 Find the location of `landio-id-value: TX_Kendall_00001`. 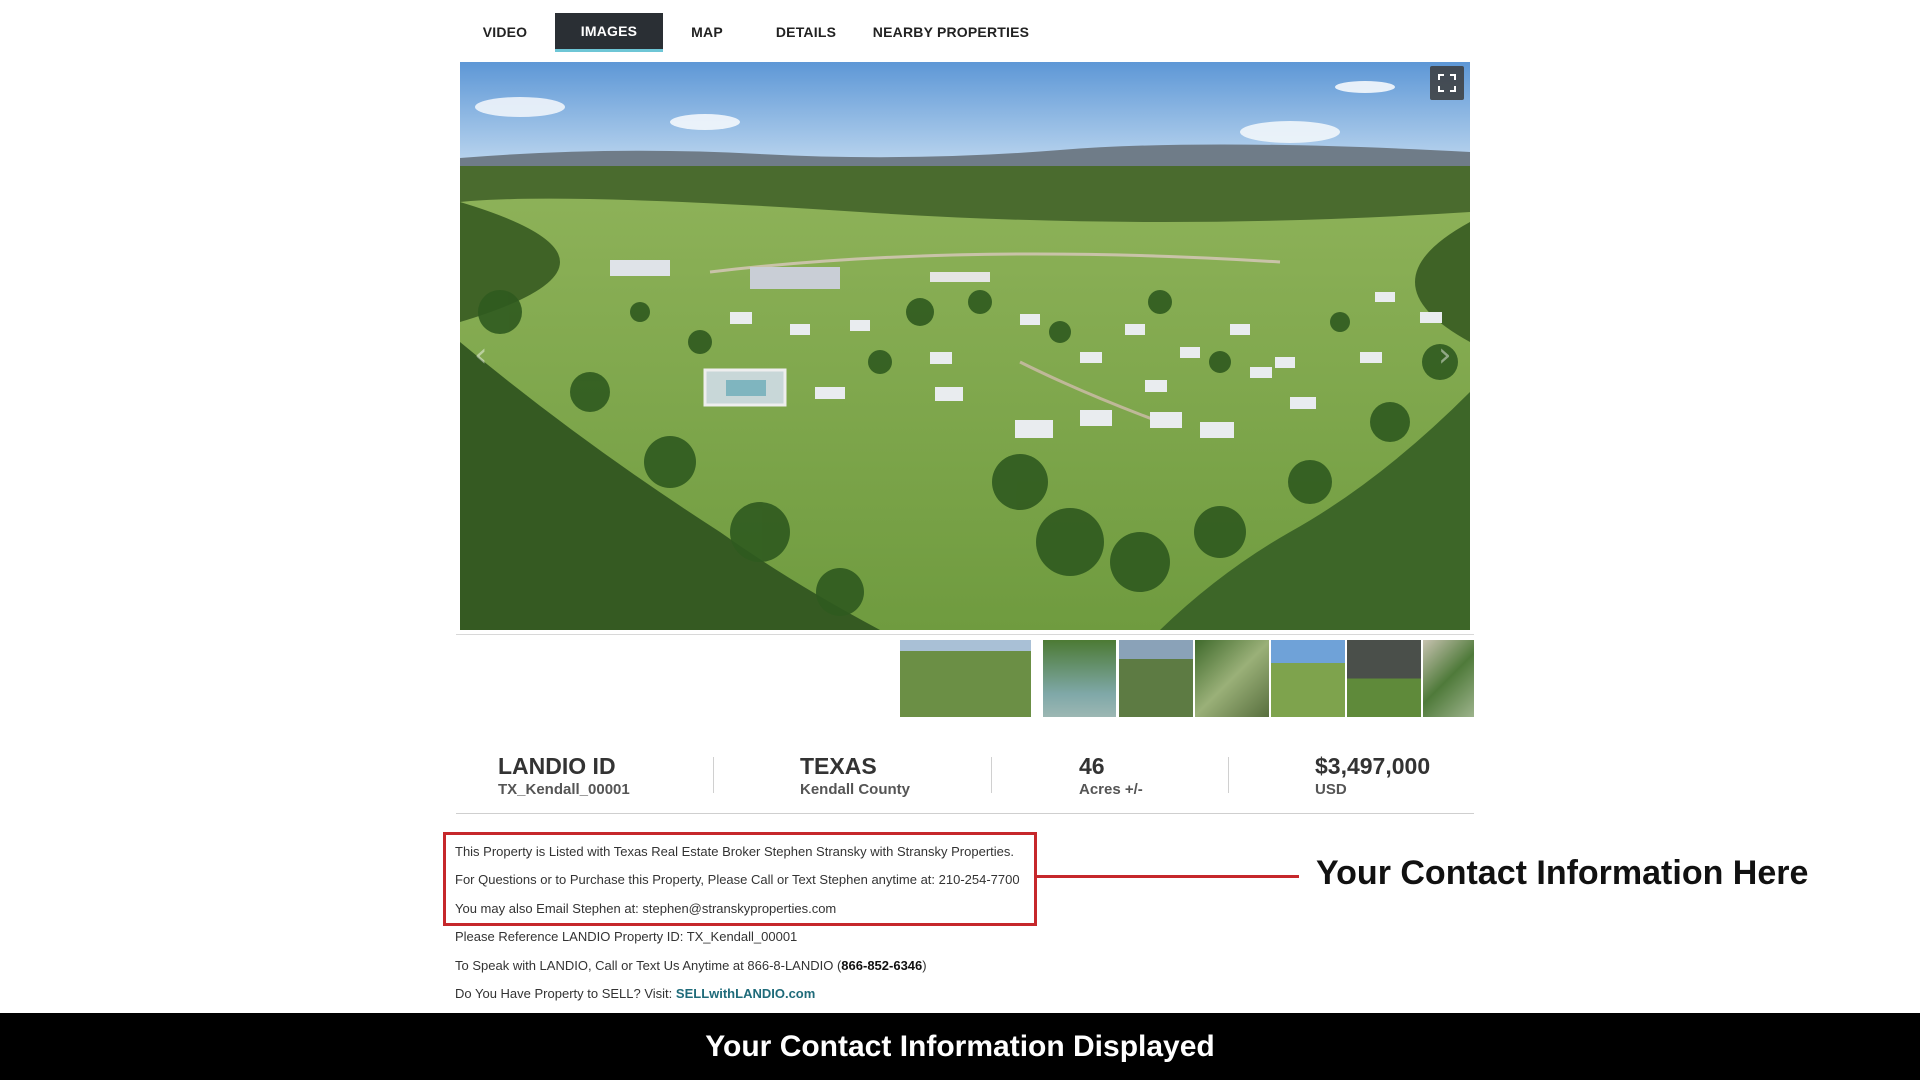

landio-id-value: TX_Kendall_00001 is located at coordinates (564, 789).